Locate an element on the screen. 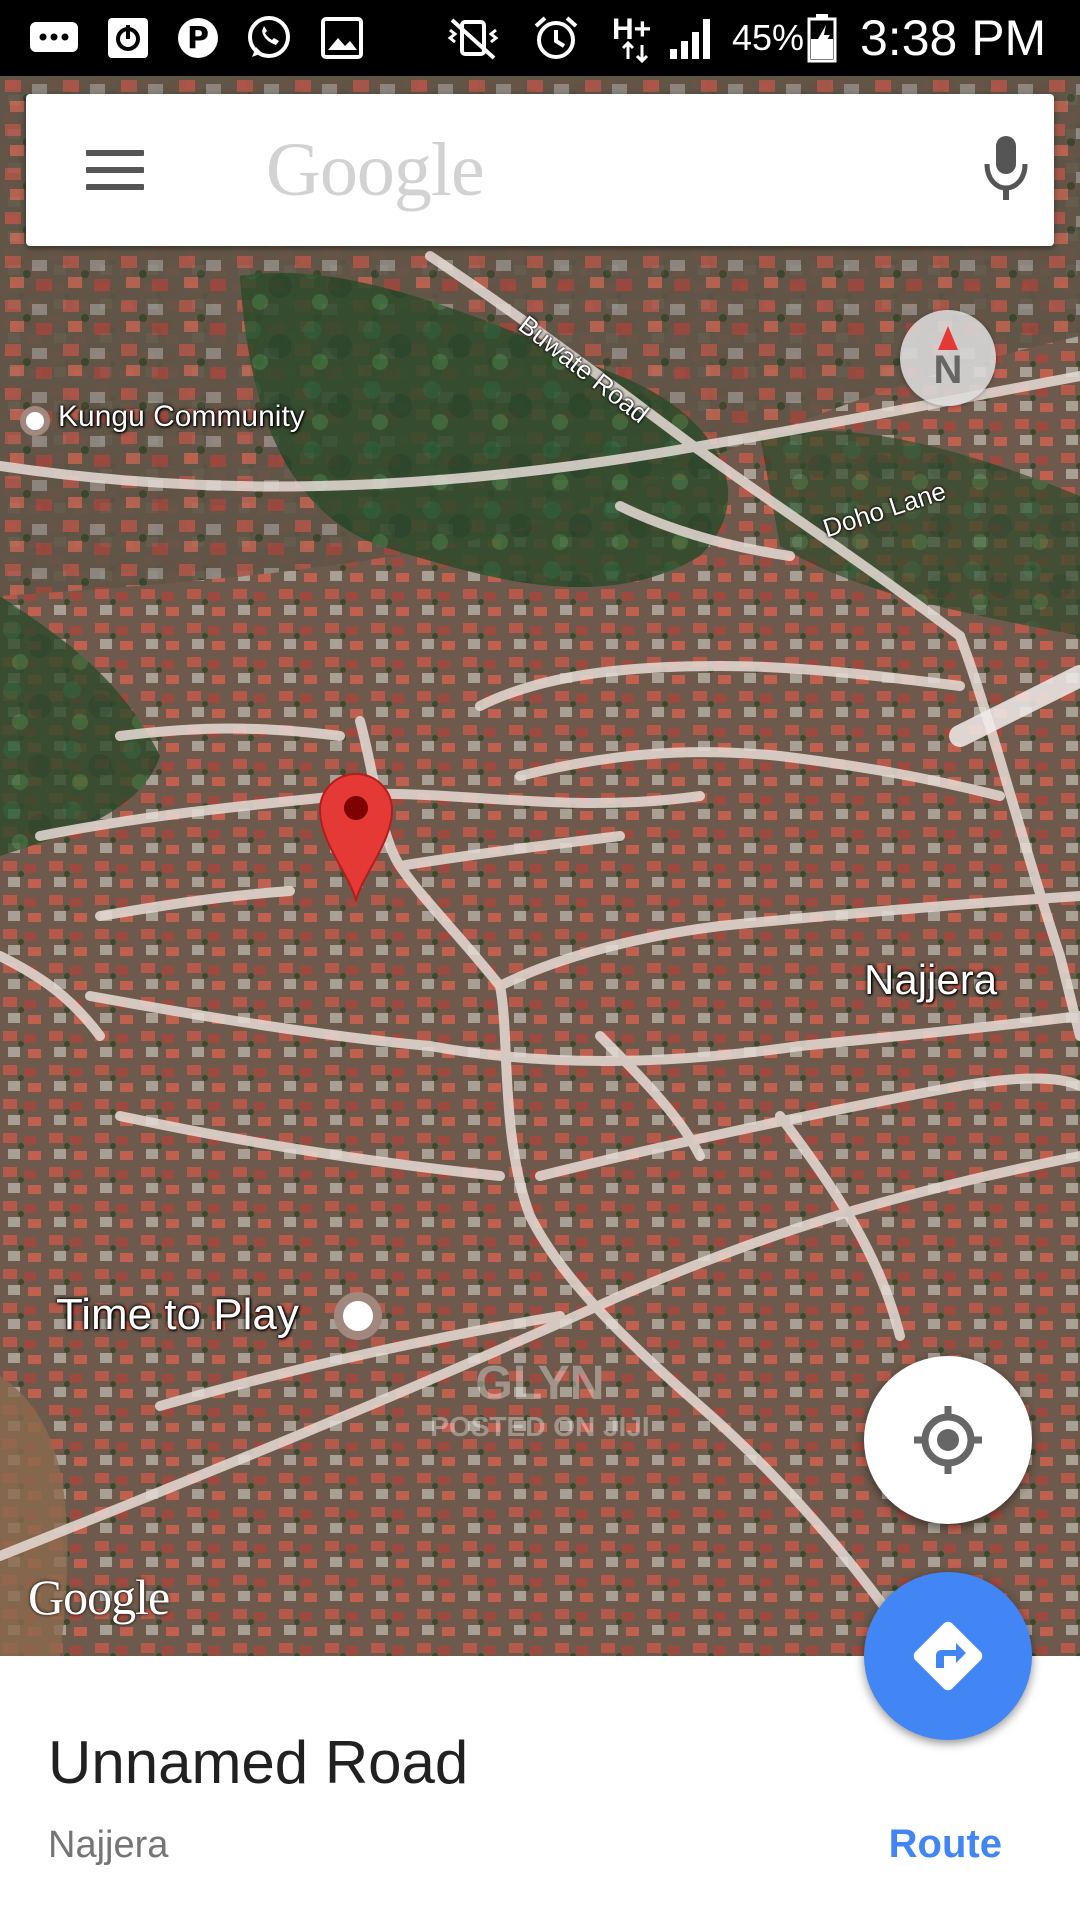 This screenshot has height=1920, width=1080. battery-percent: 45% is located at coordinates (768, 37).